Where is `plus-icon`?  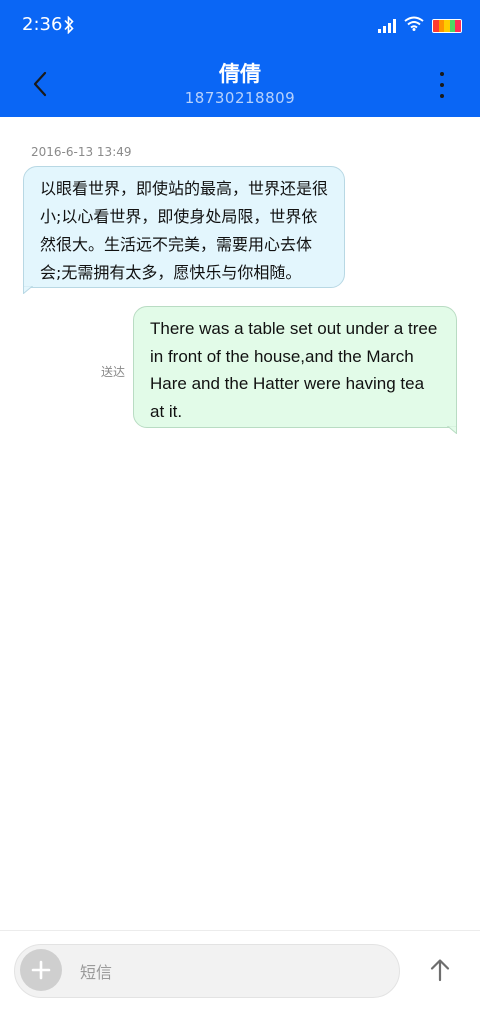 plus-icon is located at coordinates (41, 970).